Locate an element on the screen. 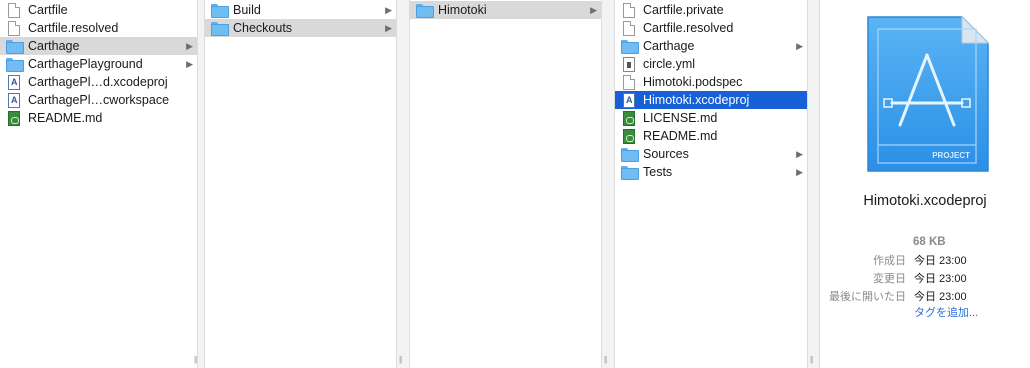  meta-modified: 変更日 今日 23:00 is located at coordinates (920, 279).